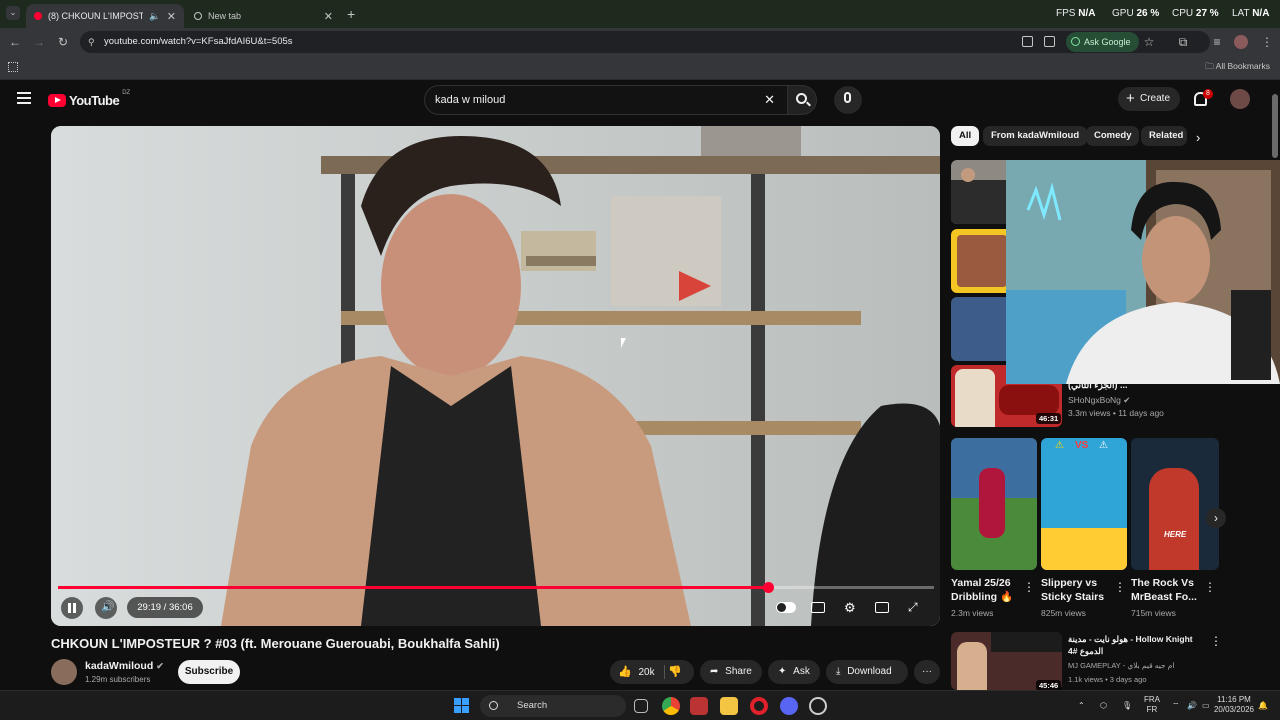 The height and width of the screenshot is (720, 1280). Describe the element at coordinates (1072, 590) in the screenshot. I see `short-title: Slippery vs Sticky Stairs` at that location.